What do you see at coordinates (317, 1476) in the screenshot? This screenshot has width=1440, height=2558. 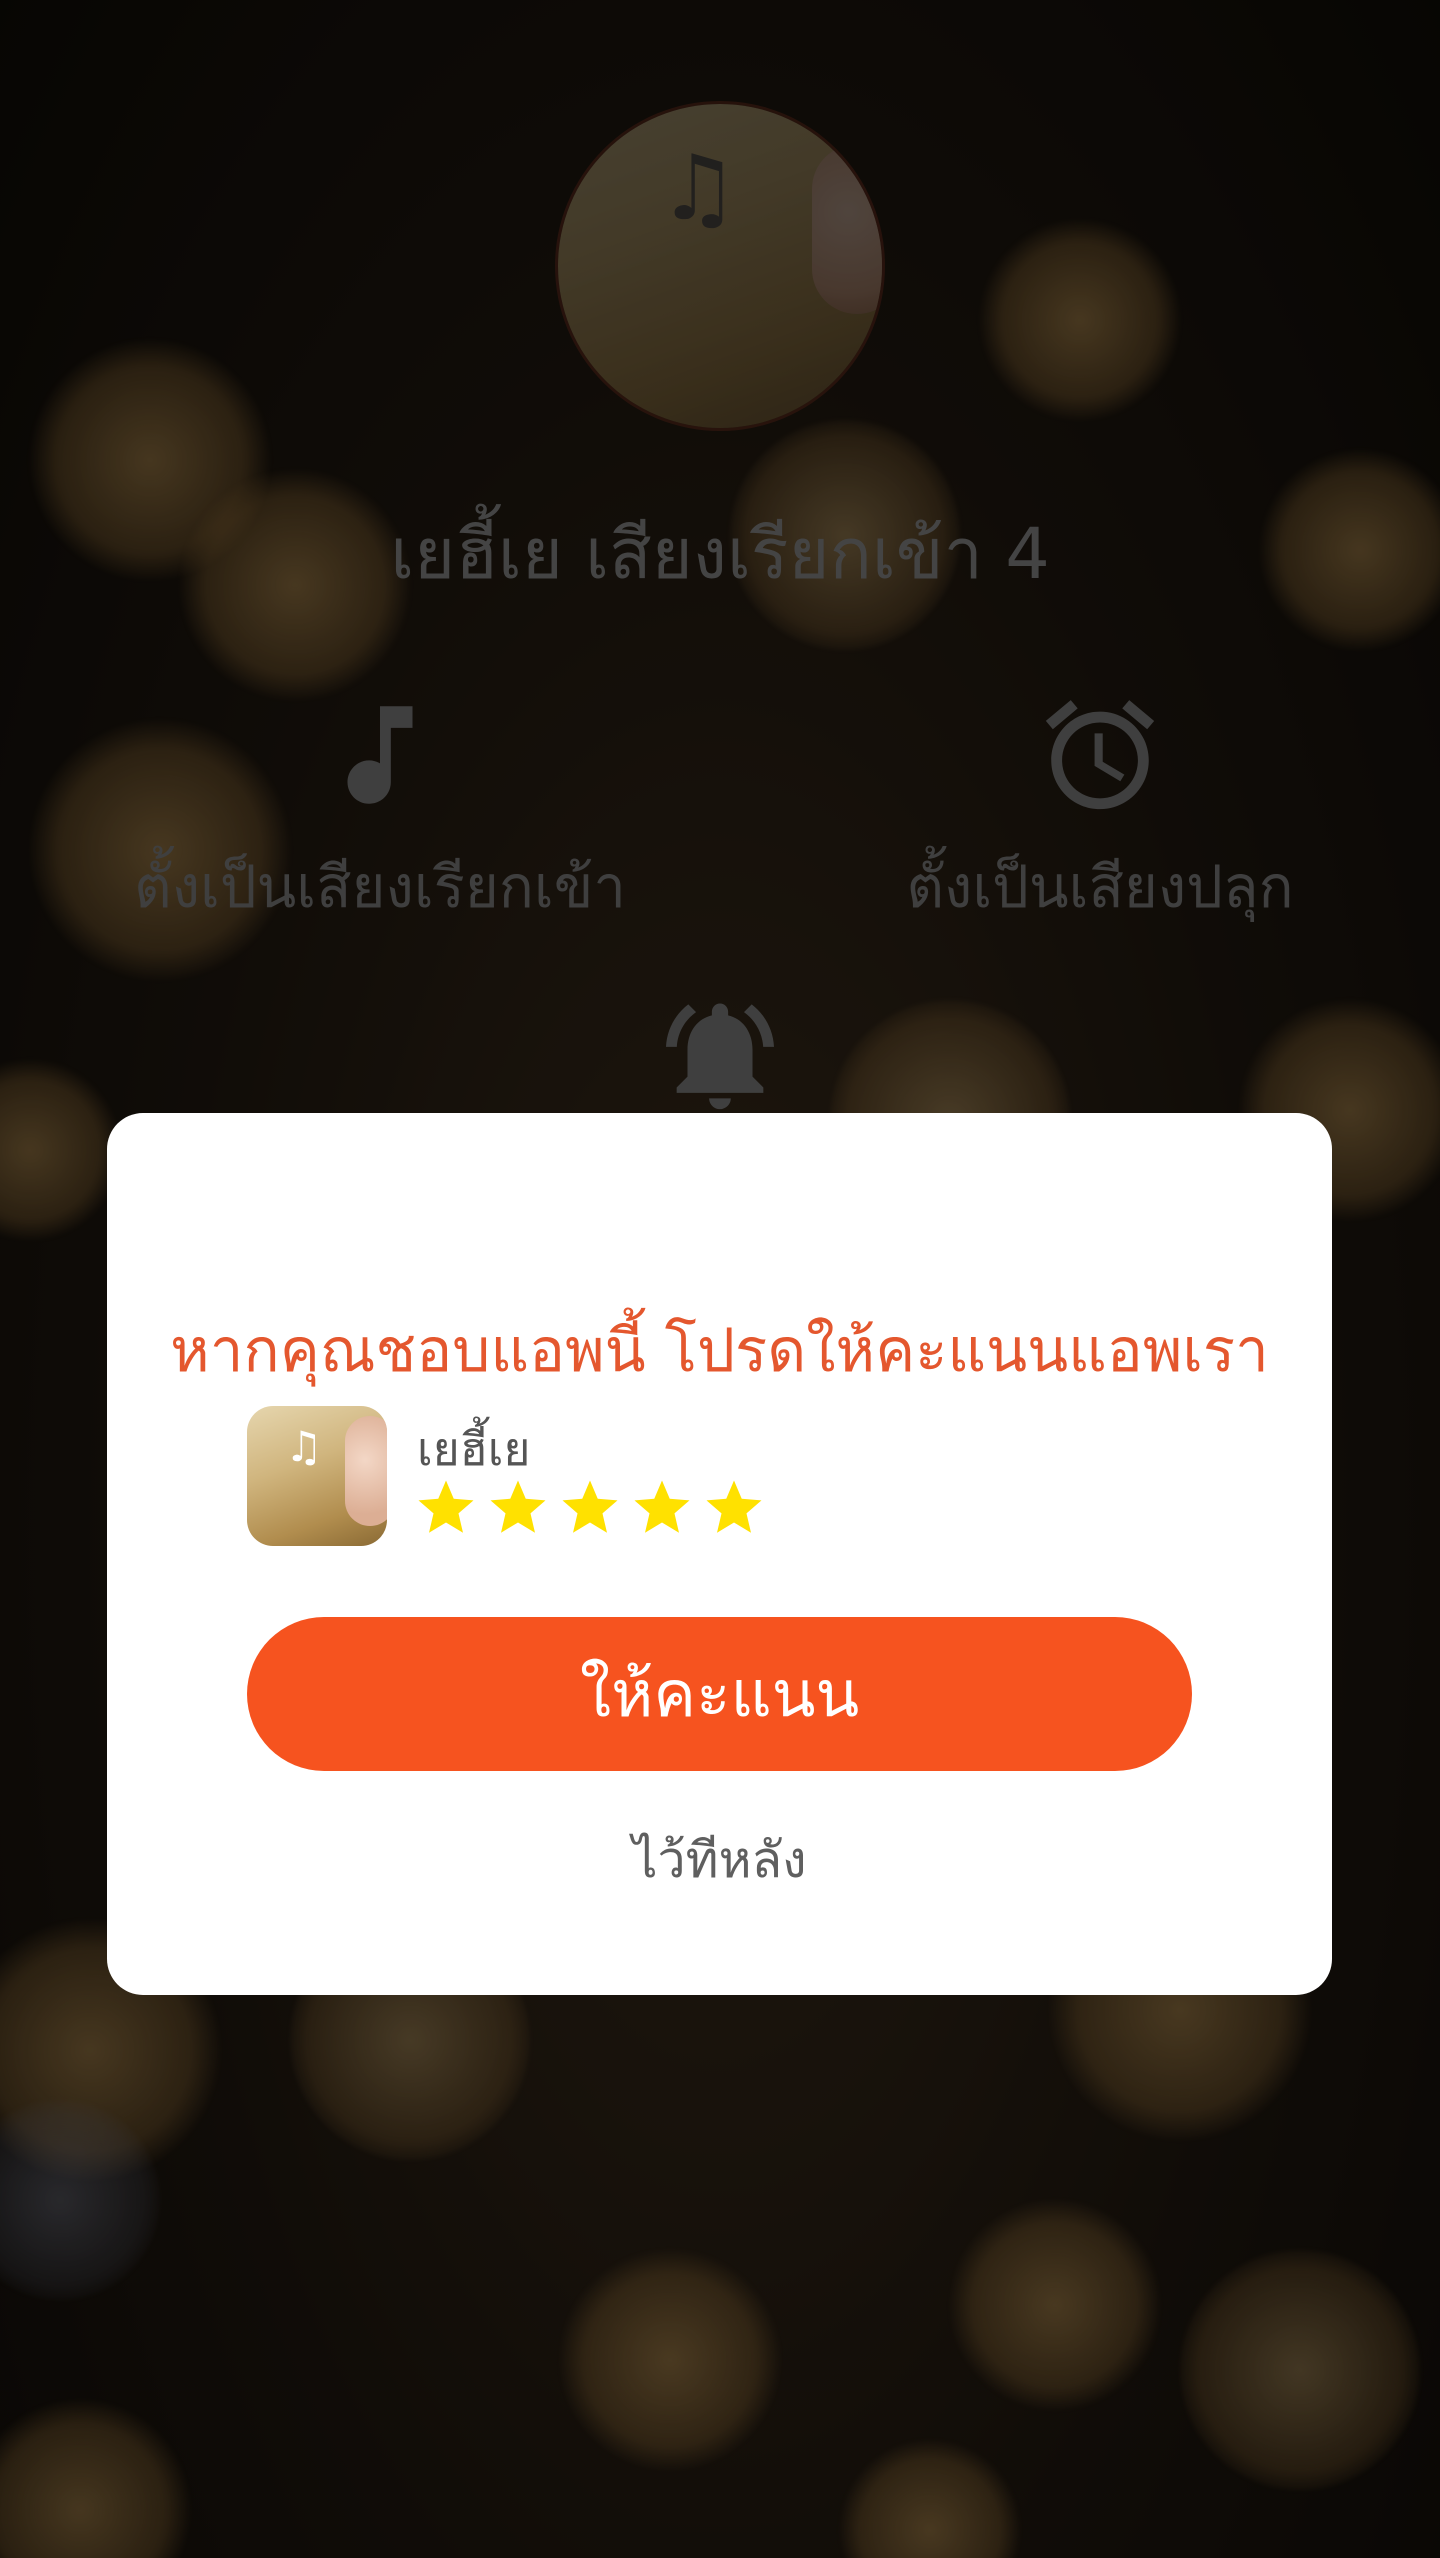 I see `app-icon: ♫` at bounding box center [317, 1476].